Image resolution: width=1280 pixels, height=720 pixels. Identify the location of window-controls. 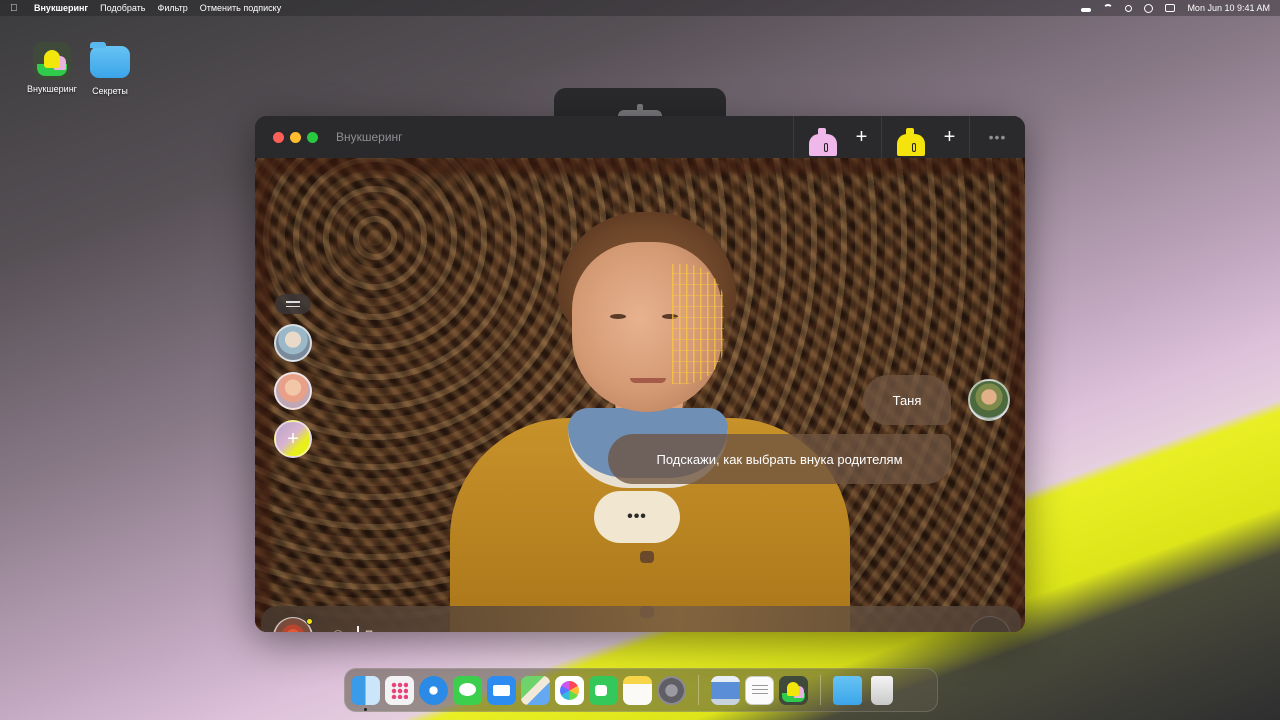
(295, 137).